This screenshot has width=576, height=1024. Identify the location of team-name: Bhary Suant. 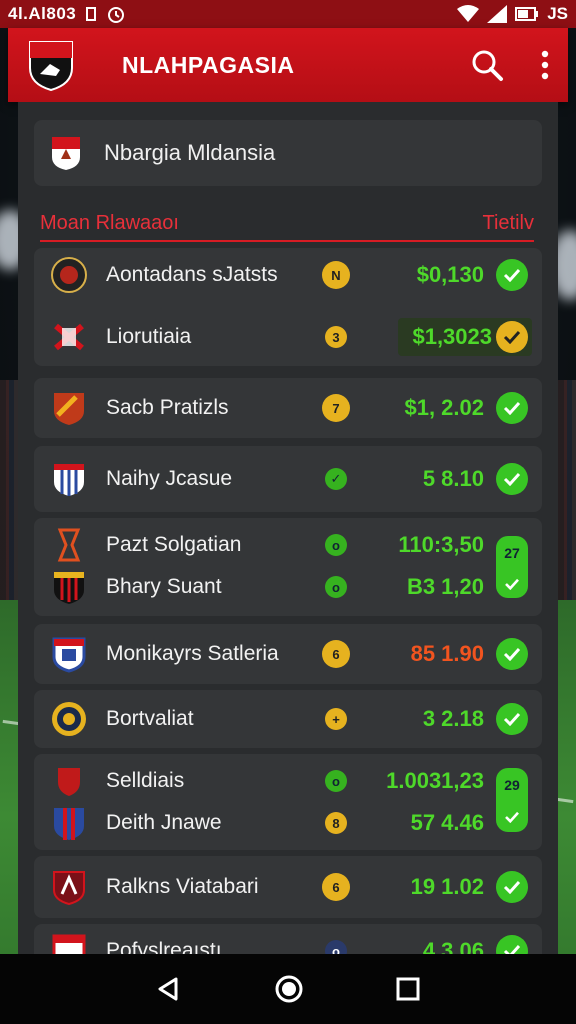
(164, 586).